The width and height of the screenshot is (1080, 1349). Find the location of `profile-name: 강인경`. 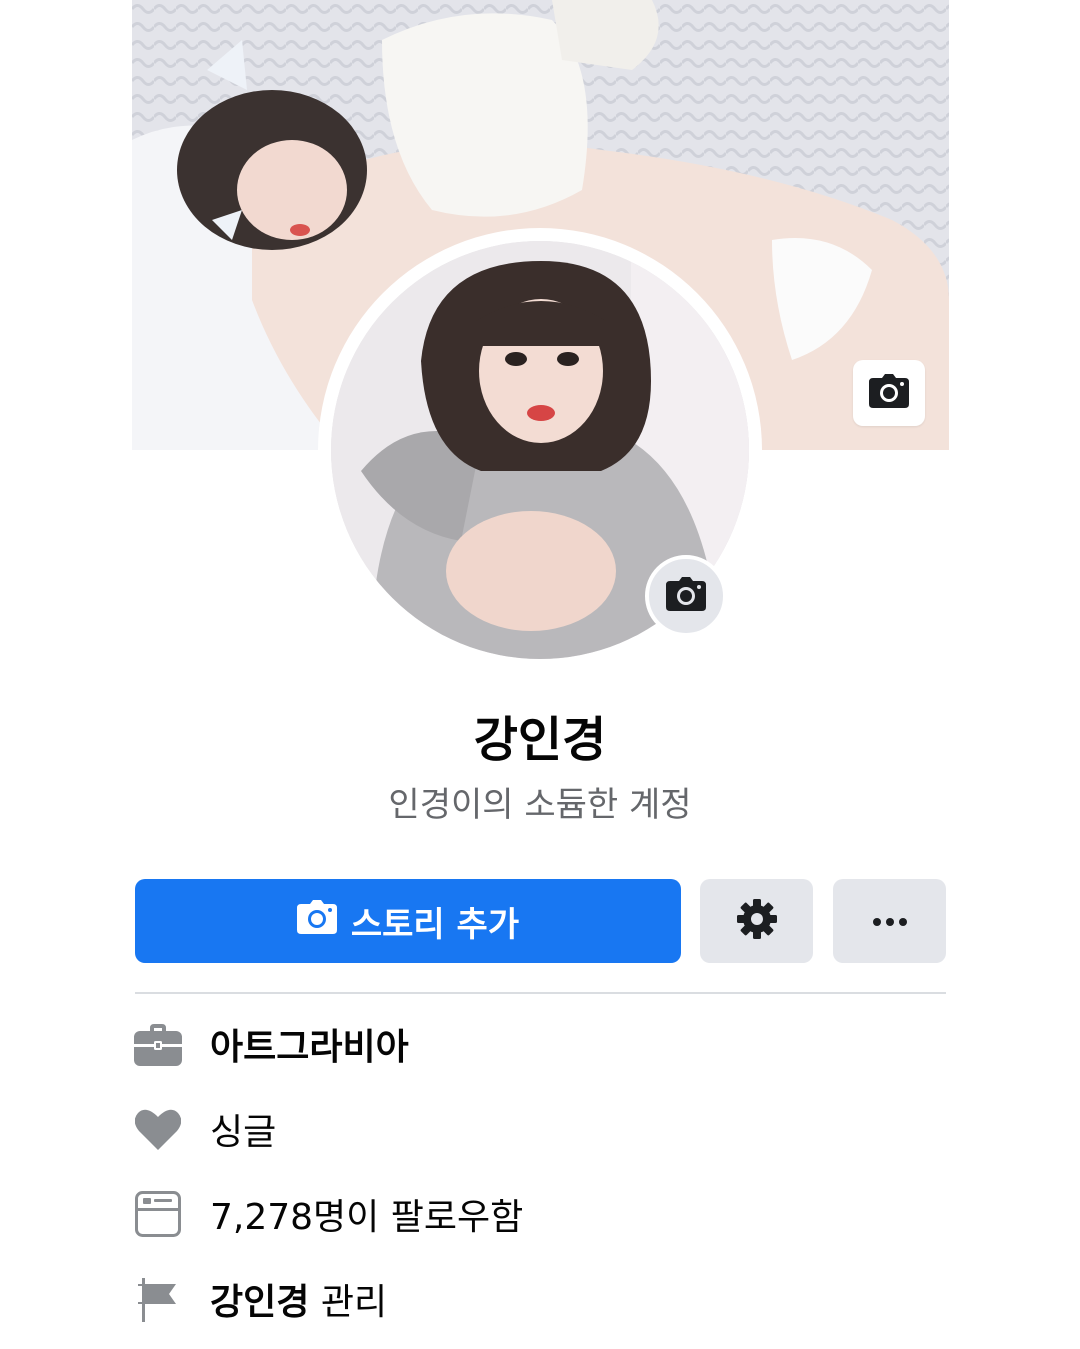

profile-name: 강인경 is located at coordinates (540, 740).